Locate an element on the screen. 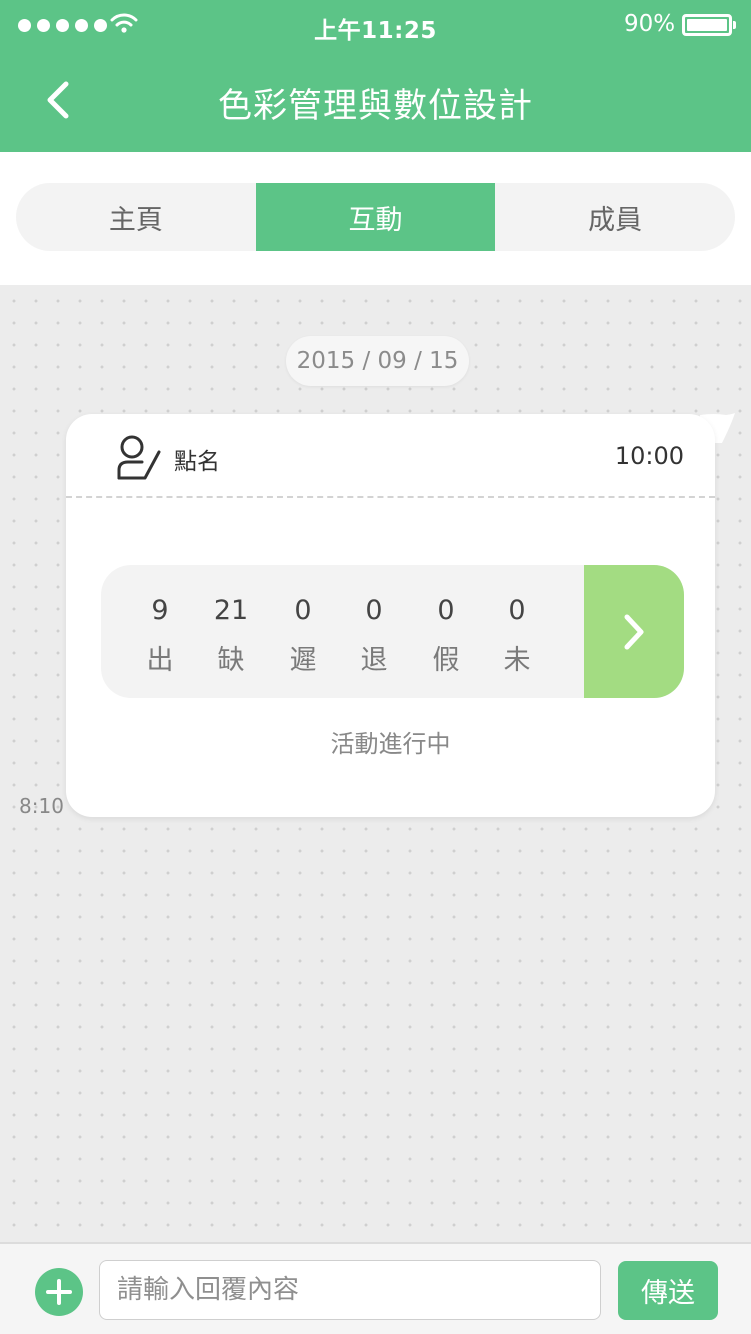 Image resolution: width=751 pixels, height=1334 pixels. reply-bar: 傳送 is located at coordinates (375, 1288).